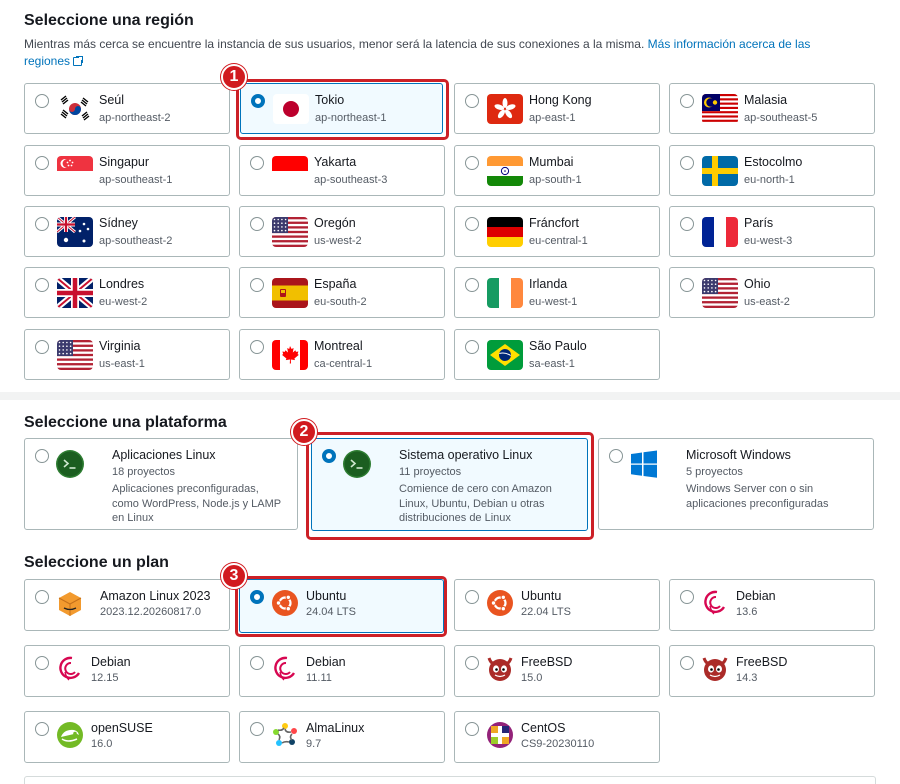 The width and height of the screenshot is (900, 784). I want to click on malaysia-flag-icon, so click(720, 109).